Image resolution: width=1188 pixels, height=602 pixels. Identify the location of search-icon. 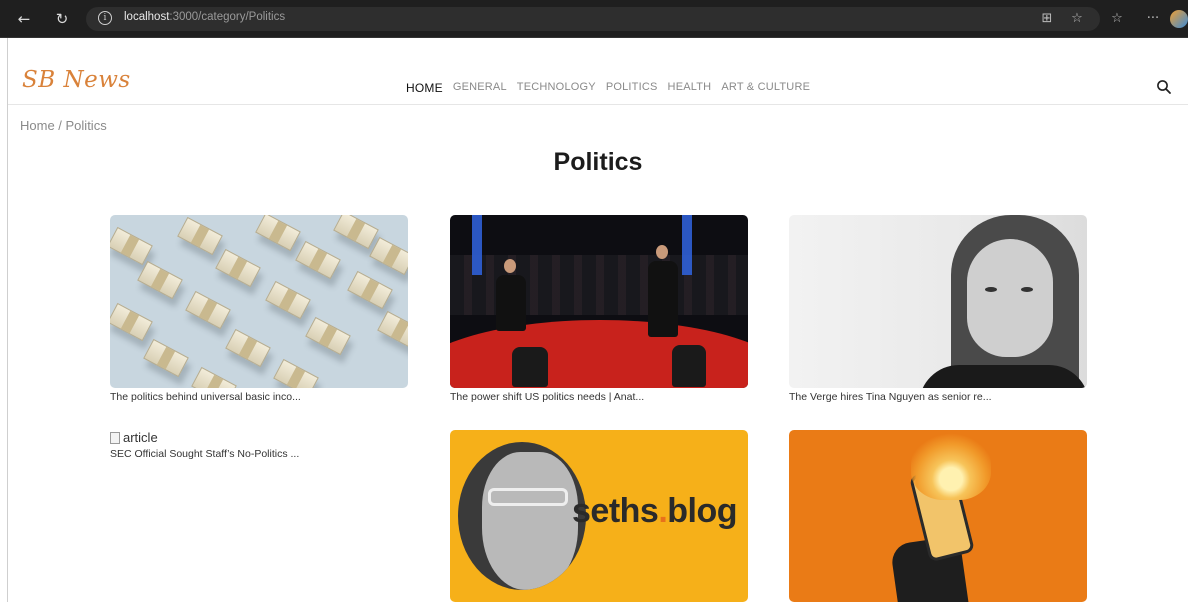
(1164, 87).